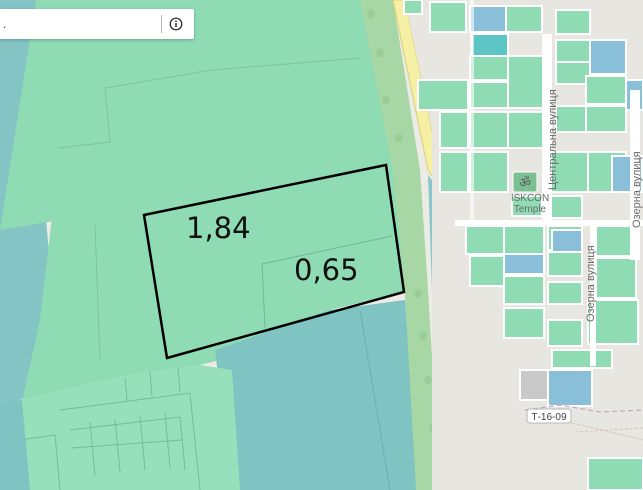  I want to click on om-icon: ॐ, so click(525, 182).